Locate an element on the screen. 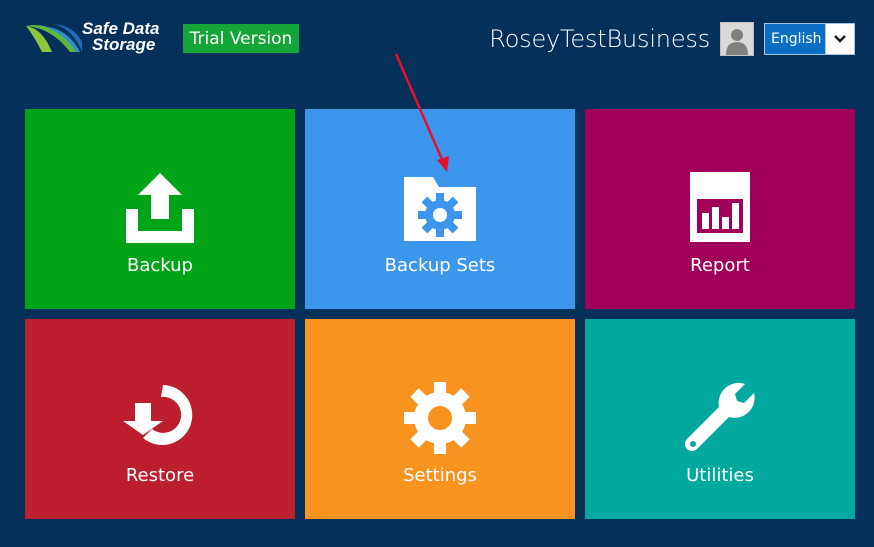  folder-gear-icon is located at coordinates (440, 209).